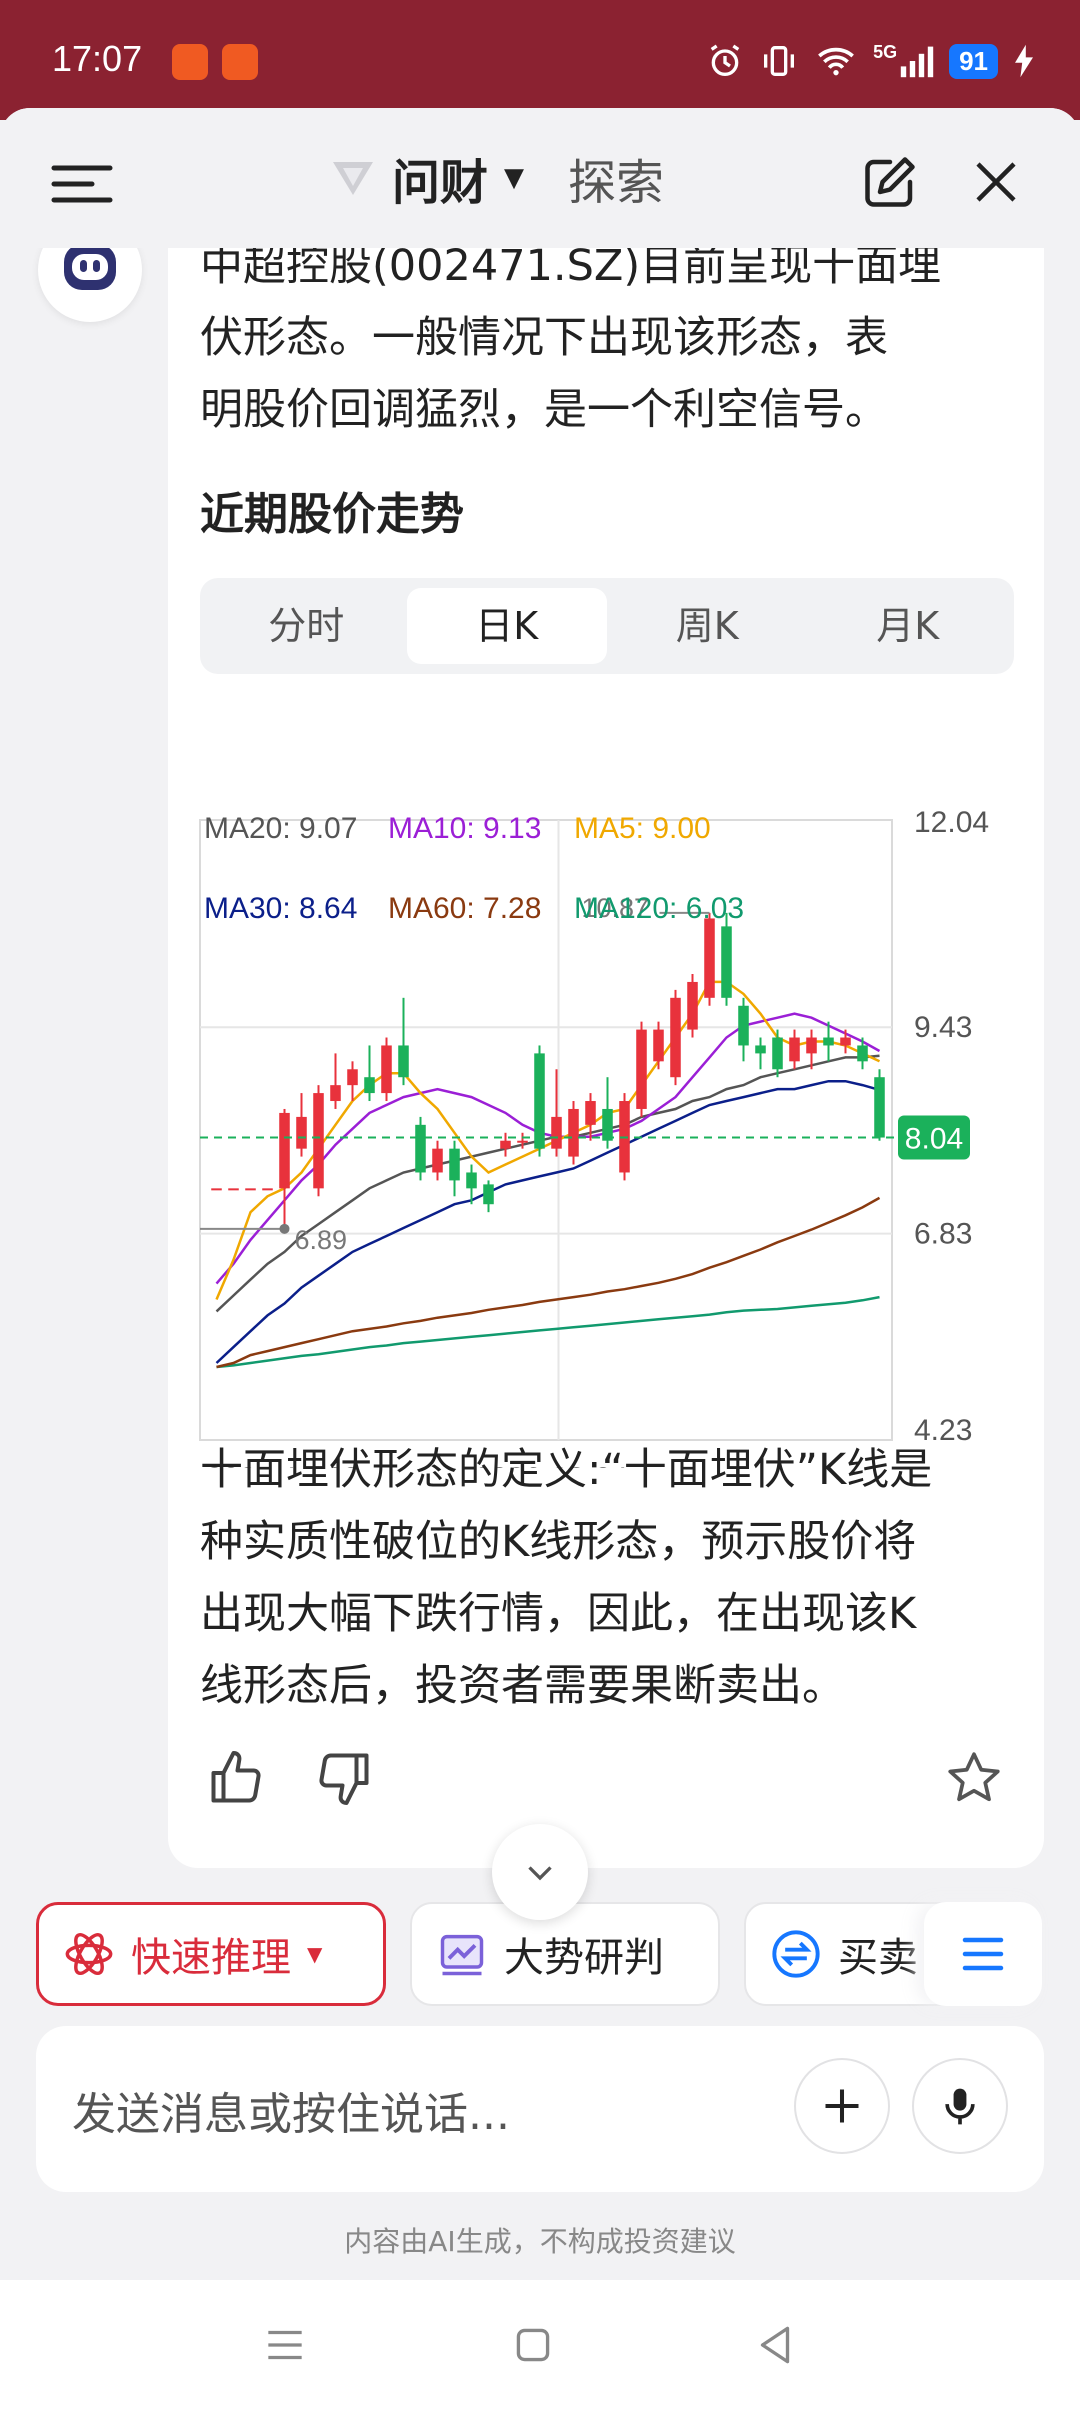 This screenshot has width=1080, height=2412. What do you see at coordinates (540, 60) in the screenshot?
I see `status-bar: 17:07 5G 91` at bounding box center [540, 60].